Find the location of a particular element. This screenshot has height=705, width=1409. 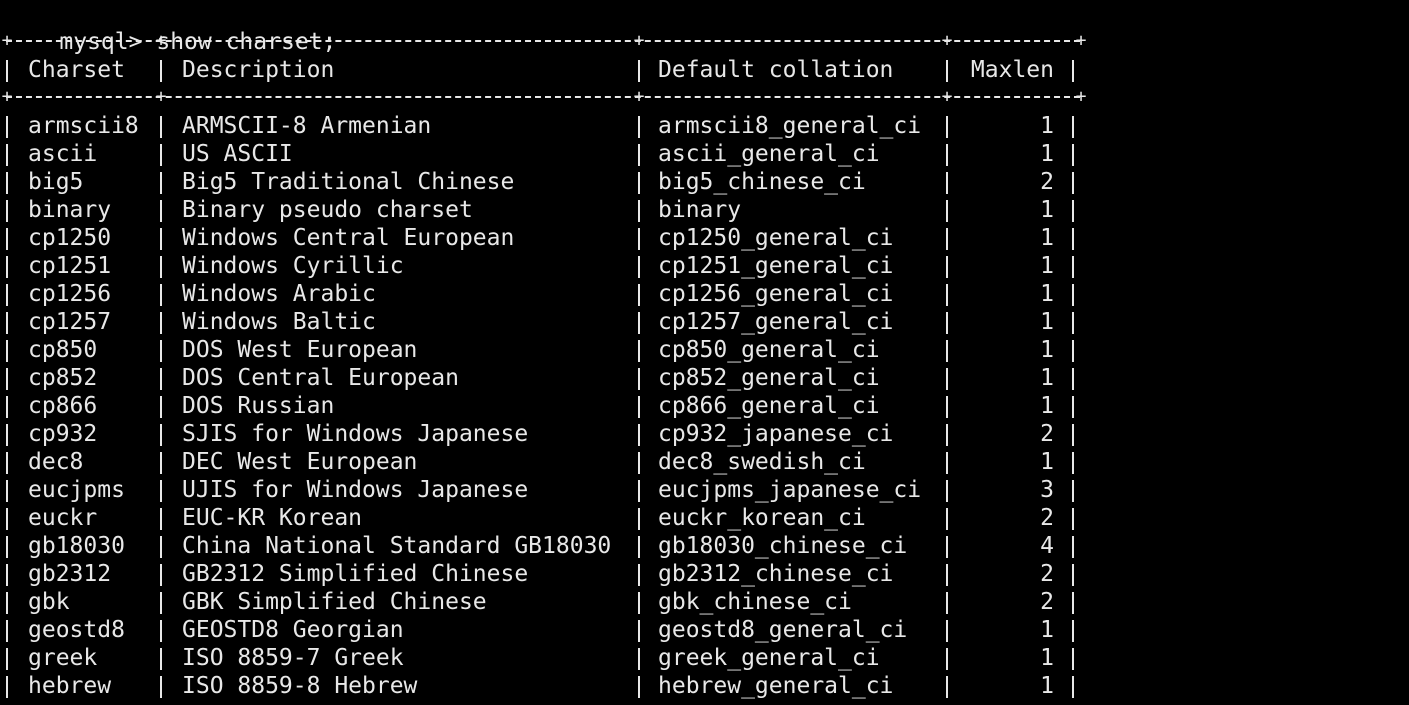

cell-charset: cp932 is located at coordinates (63, 434).